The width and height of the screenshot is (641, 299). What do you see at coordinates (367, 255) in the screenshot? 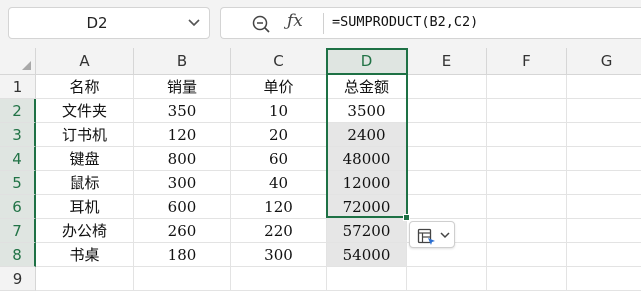
I see `cell-d8: 54000` at bounding box center [367, 255].